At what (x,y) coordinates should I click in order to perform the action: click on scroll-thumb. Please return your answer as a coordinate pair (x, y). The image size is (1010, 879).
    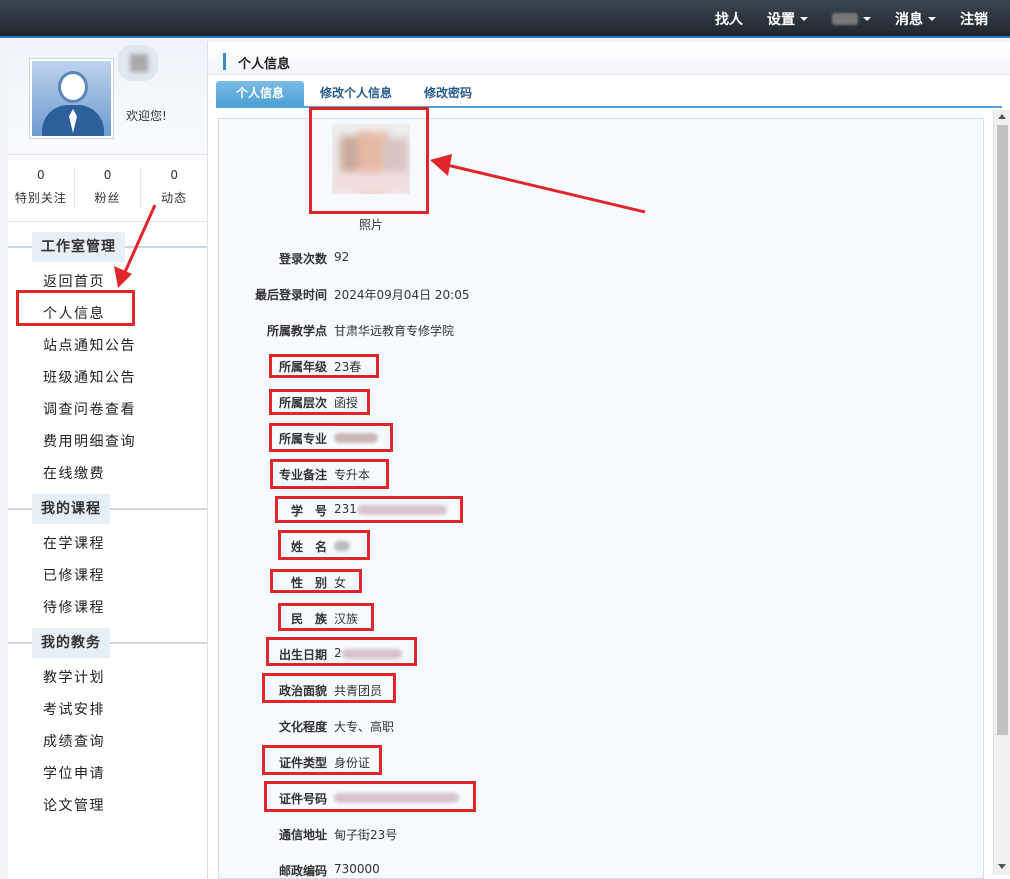
    Looking at the image, I should click on (1002, 430).